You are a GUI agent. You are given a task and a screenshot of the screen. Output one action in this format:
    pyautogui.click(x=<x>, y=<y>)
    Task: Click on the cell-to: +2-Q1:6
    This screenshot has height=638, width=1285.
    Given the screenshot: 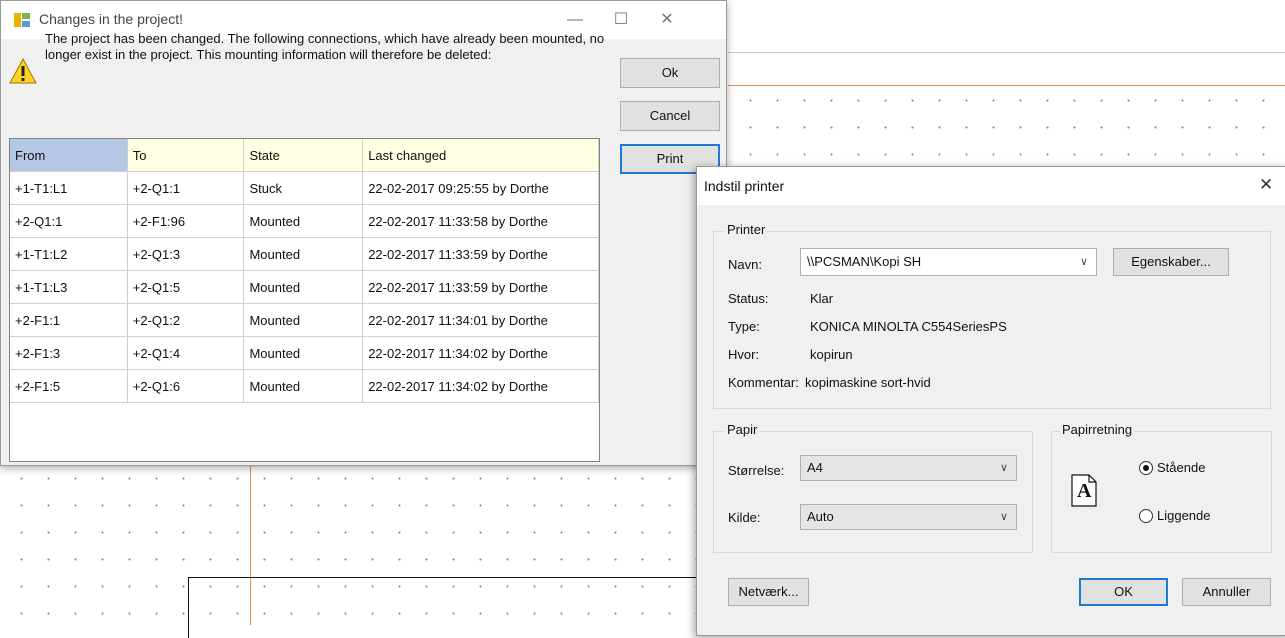 What is the action you would take?
    pyautogui.click(x=186, y=386)
    